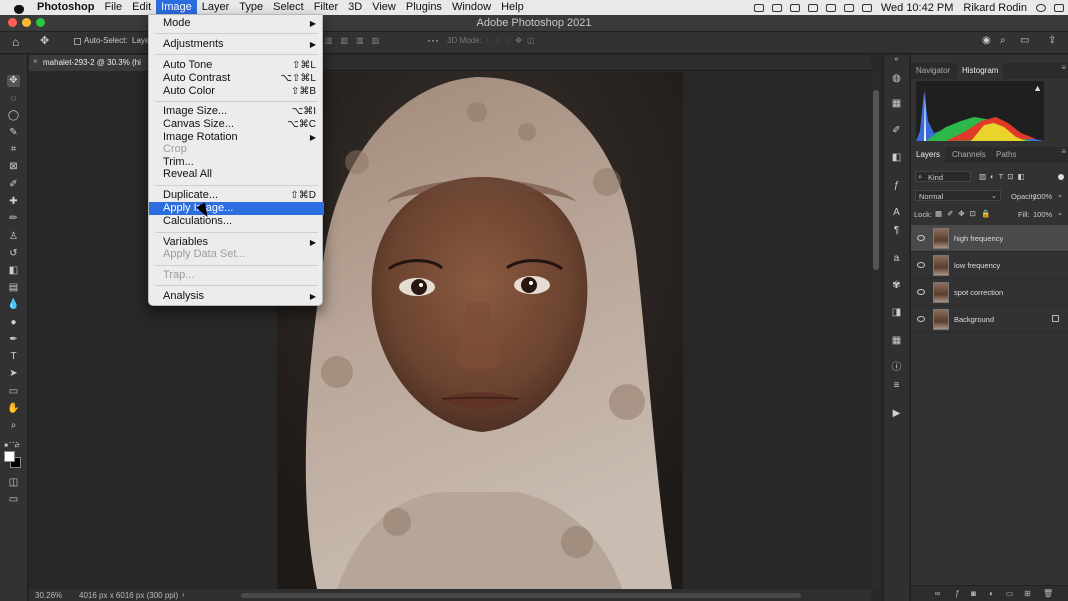  I want to click on pen-tool-icon: ✒, so click(13, 340).